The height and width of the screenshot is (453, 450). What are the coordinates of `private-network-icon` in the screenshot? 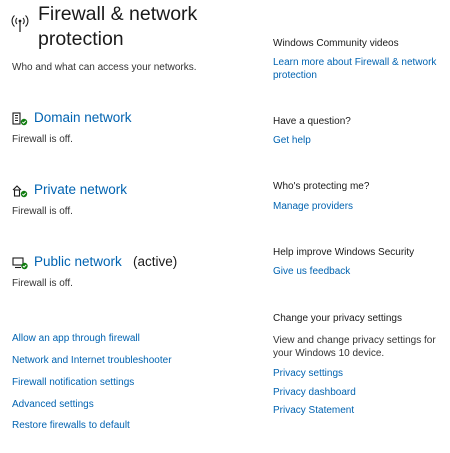 It's located at (20, 191).